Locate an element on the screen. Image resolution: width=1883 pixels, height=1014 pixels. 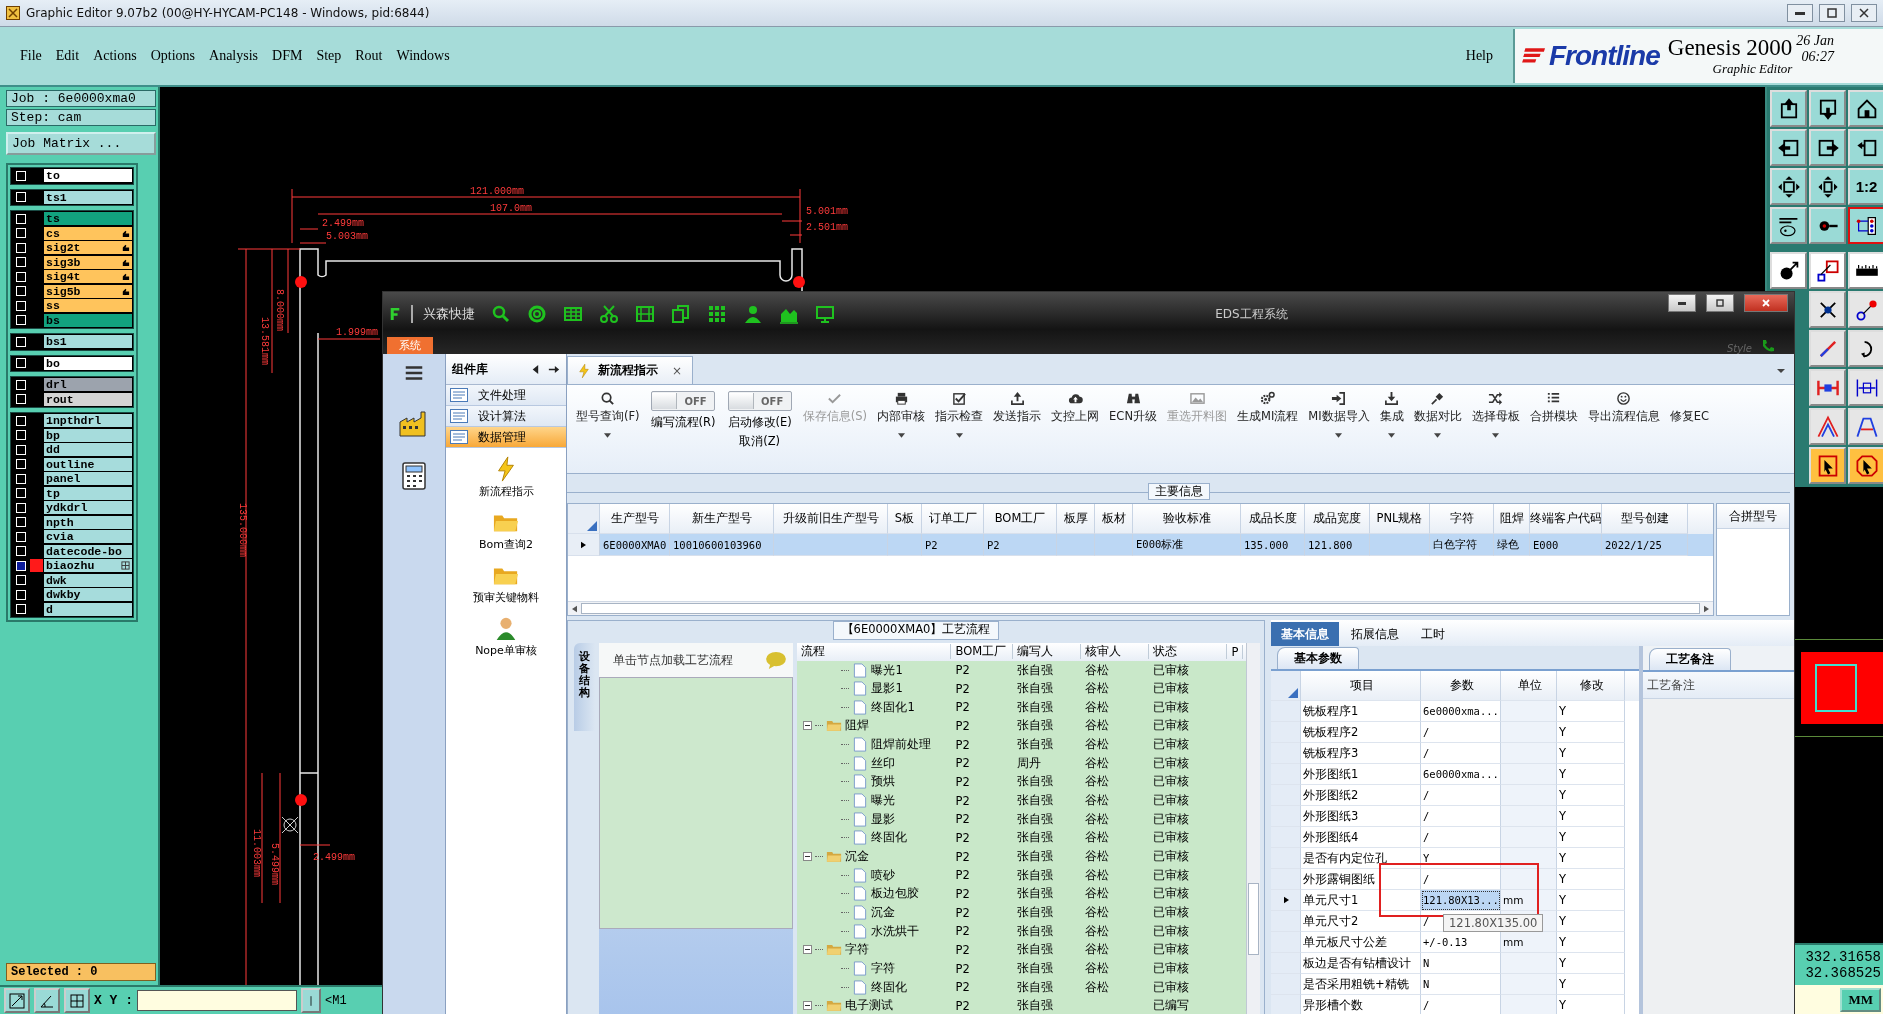
units-button: MM is located at coordinates (1860, 999).